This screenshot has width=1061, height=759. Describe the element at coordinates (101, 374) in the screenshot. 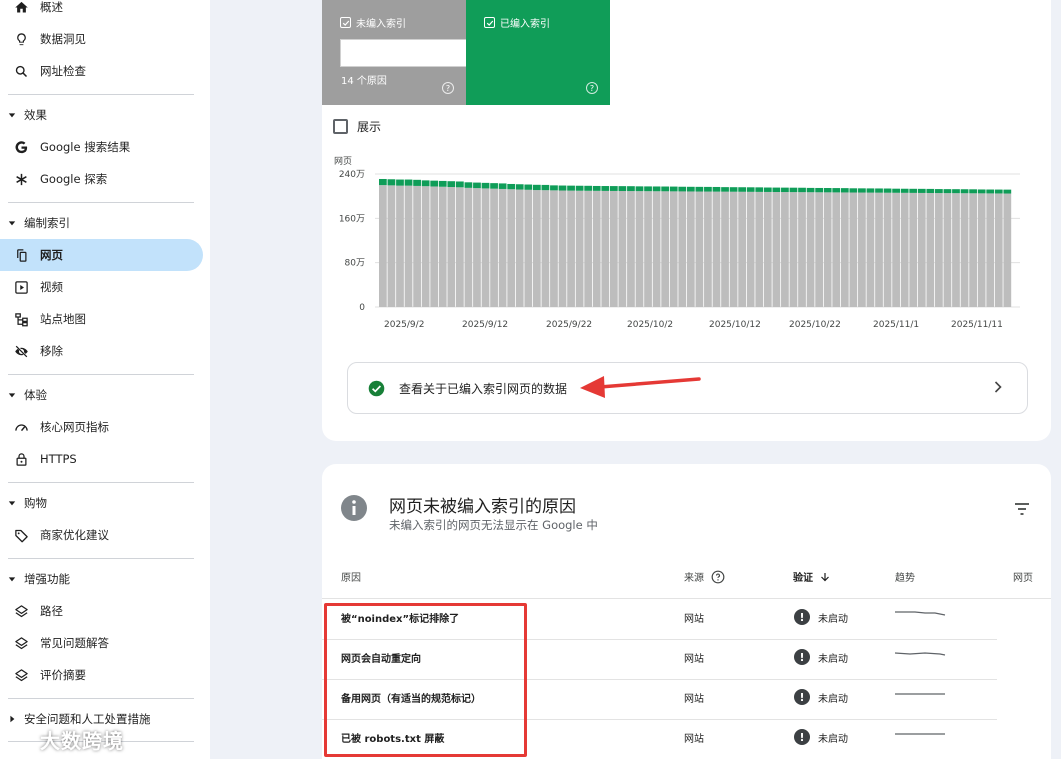

I see `sidebar-divider` at that location.